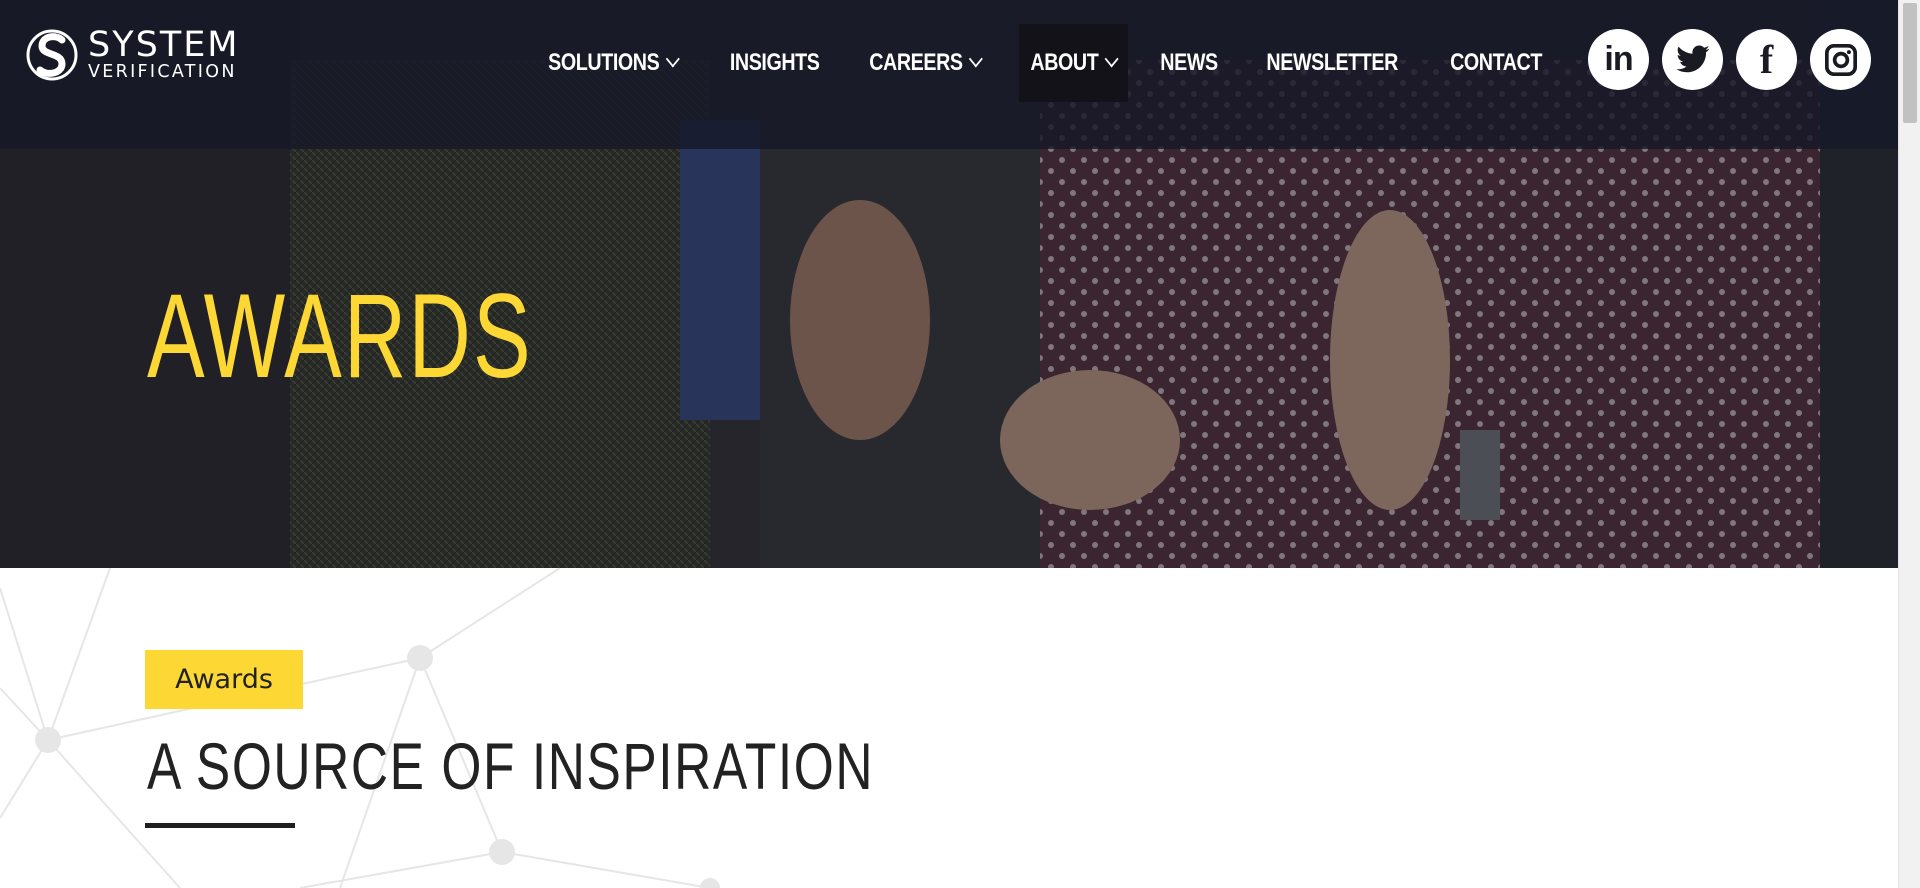 This screenshot has width=1920, height=888. Describe the element at coordinates (604, 62) in the screenshot. I see `nav-solutions-label: SOLUTIONS` at that location.